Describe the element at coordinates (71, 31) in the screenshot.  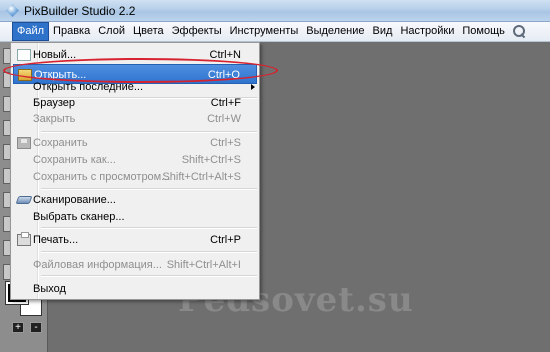
I see `menu-edit: Правка` at that location.